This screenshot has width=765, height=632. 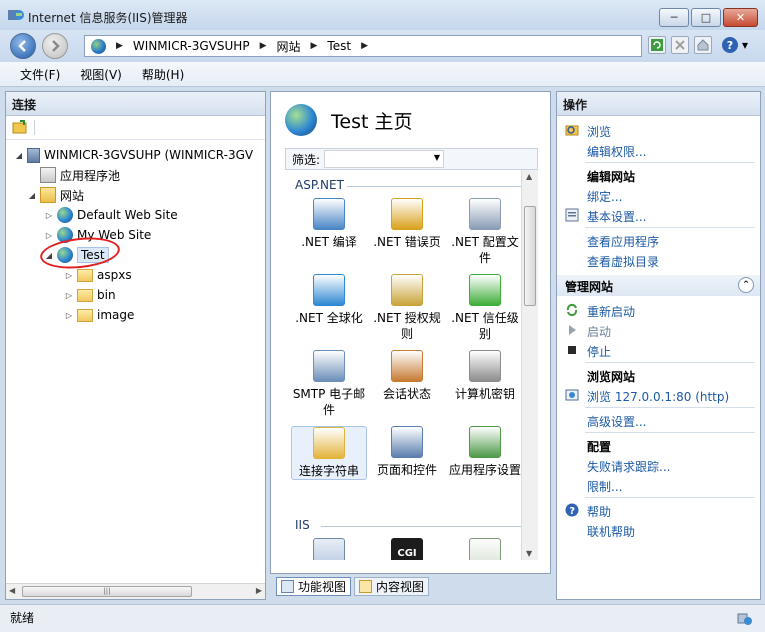 What do you see at coordinates (392, 586) in the screenshot?
I see `tab-content-view: 内容视图` at bounding box center [392, 586].